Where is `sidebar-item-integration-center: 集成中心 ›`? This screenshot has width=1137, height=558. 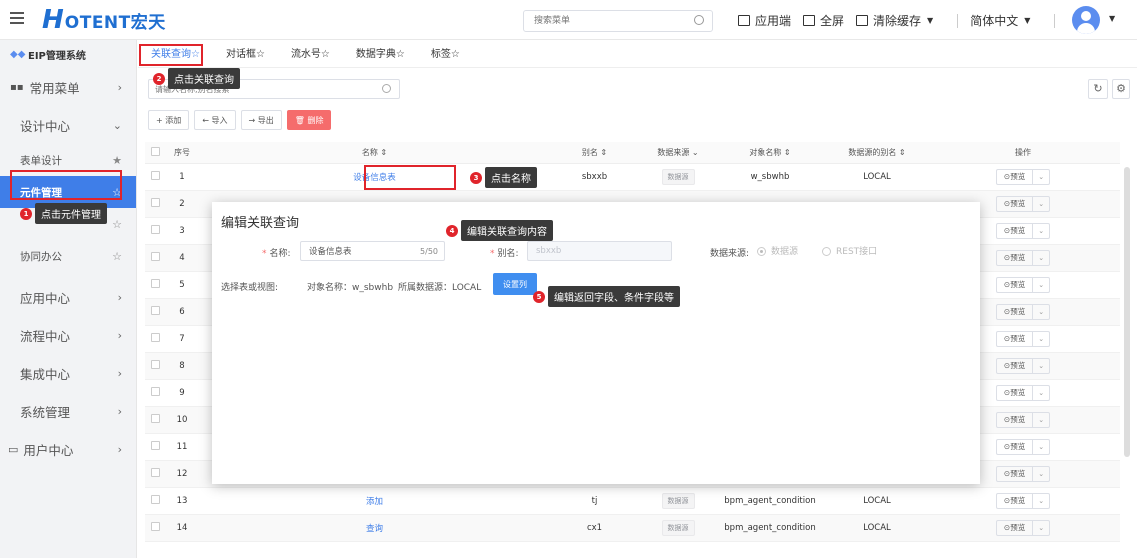 sidebar-item-integration-center: 集成中心 › is located at coordinates (68, 373).